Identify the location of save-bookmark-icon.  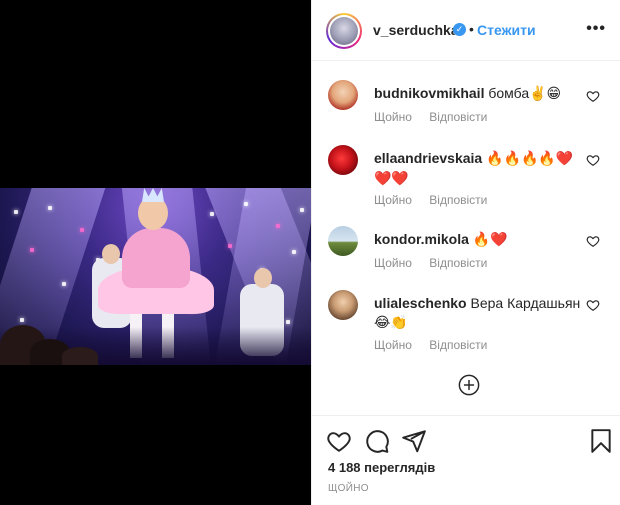
(601, 441).